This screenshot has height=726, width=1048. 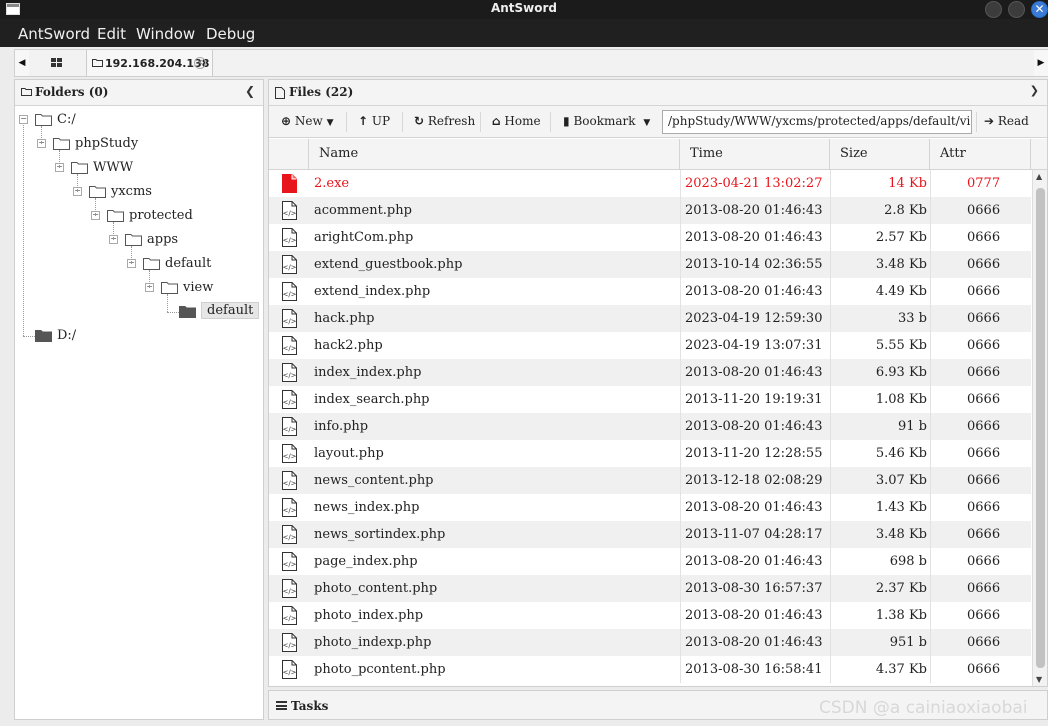 What do you see at coordinates (289, 185) in the screenshot?
I see `exe-file-icon` at bounding box center [289, 185].